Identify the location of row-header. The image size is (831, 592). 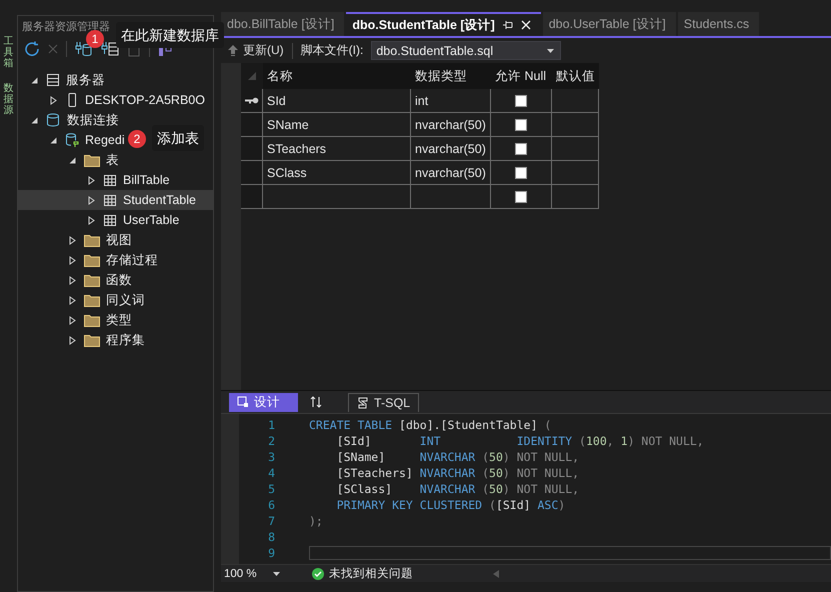
(252, 100).